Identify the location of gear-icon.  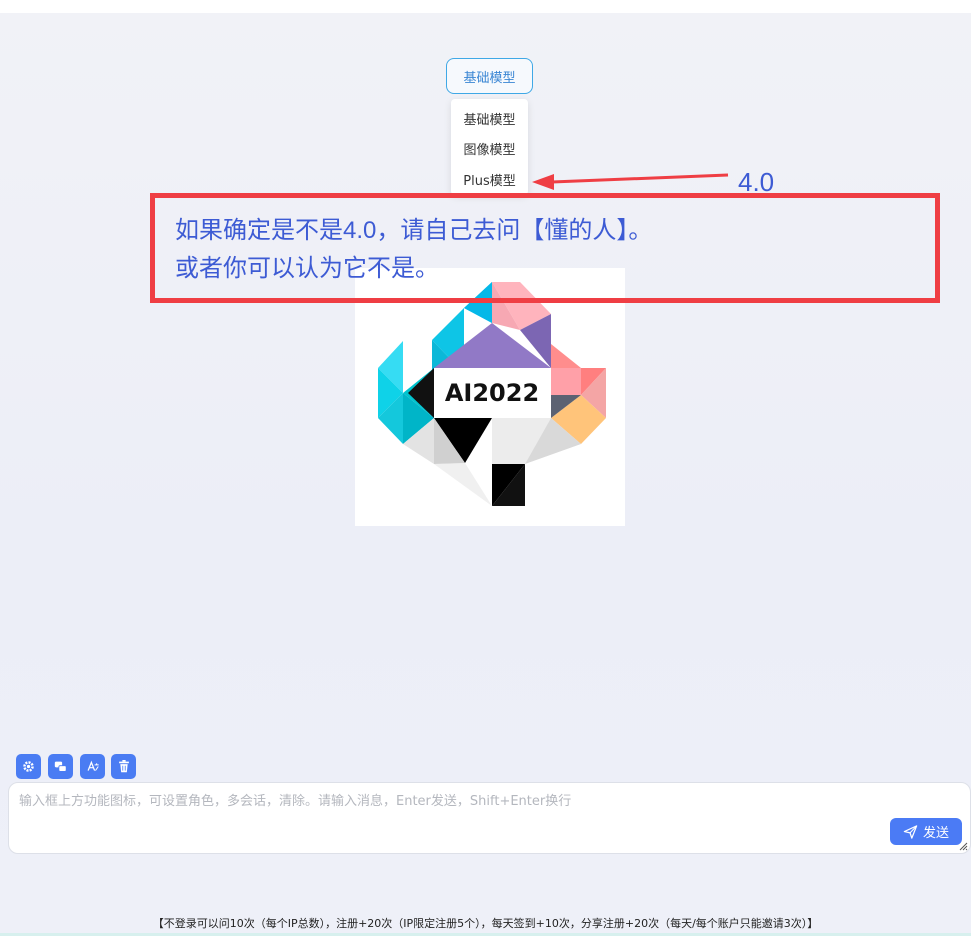
(28, 766).